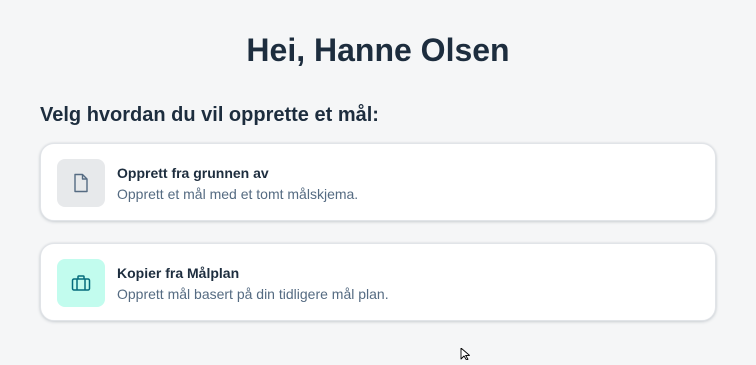  I want to click on mouse-cursor-icon, so click(466, 356).